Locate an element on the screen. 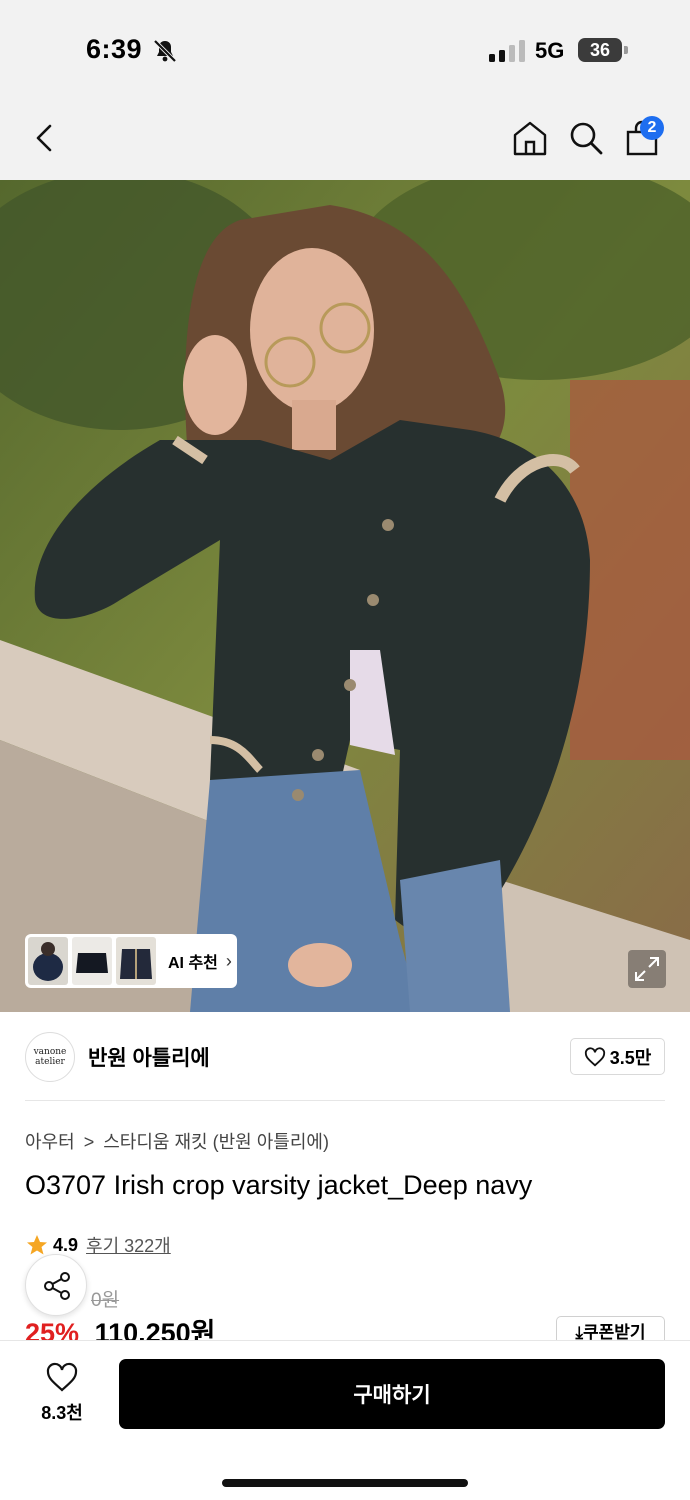 This screenshot has height=1500, width=690. breadcrumb: 아우터 > 스타디움 재킷 (반원 아틀리에) is located at coordinates (179, 1141).